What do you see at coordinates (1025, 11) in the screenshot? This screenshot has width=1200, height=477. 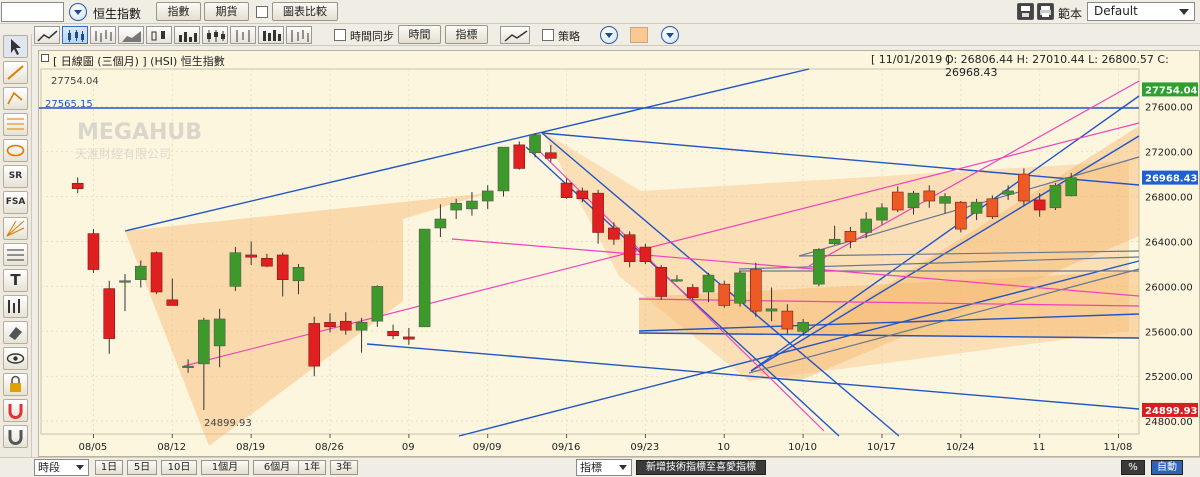 I see `save-icon` at bounding box center [1025, 11].